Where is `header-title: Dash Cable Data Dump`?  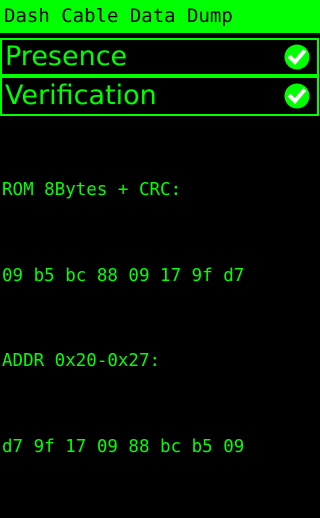 header-title: Dash Cable Data Dump is located at coordinates (160, 16).